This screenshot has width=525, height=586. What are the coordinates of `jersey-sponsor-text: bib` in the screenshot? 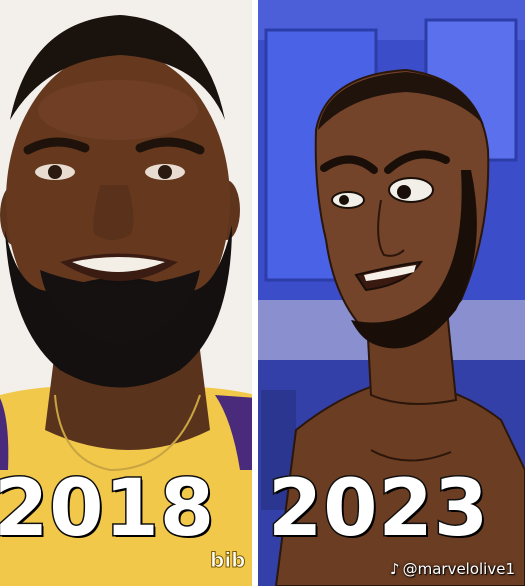 It's located at (228, 560).